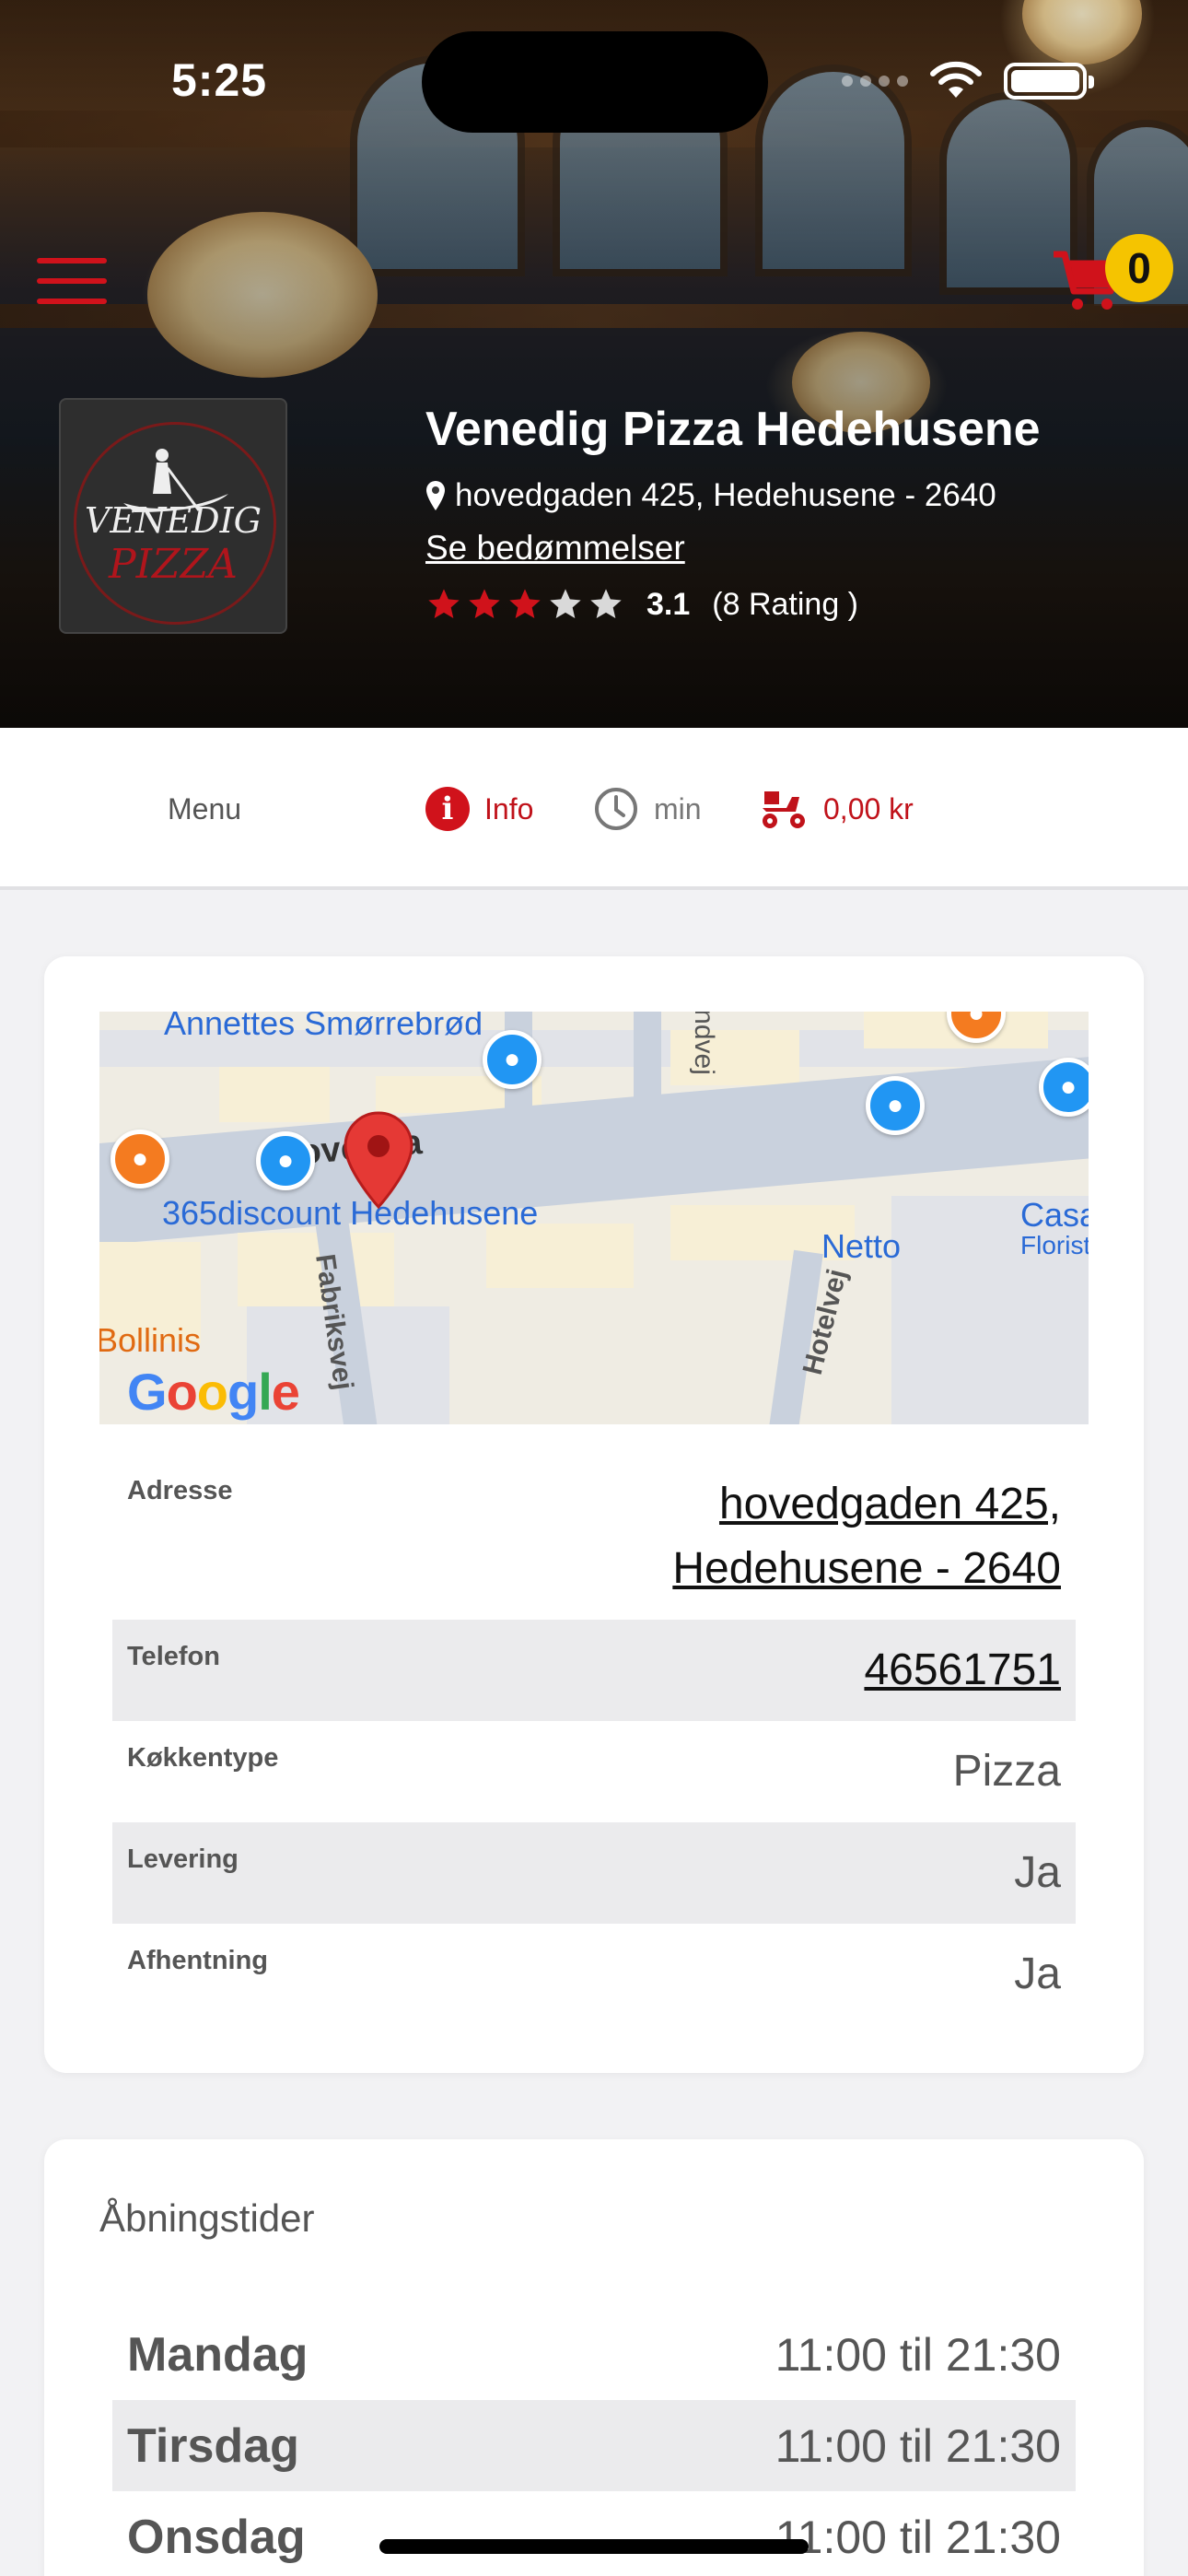 The image size is (1188, 2576). I want to click on address-line-1: hovedgaden 425,, so click(889, 1504).